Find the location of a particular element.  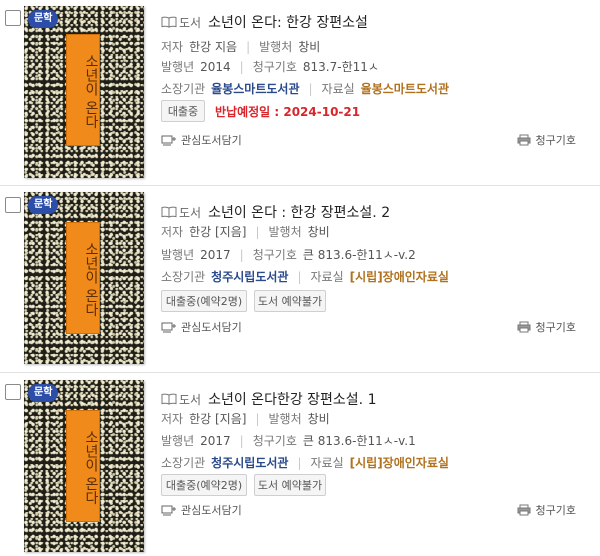

title-row: 도서 소년이 온다 : 한강 장편소설. 2 is located at coordinates (275, 212).